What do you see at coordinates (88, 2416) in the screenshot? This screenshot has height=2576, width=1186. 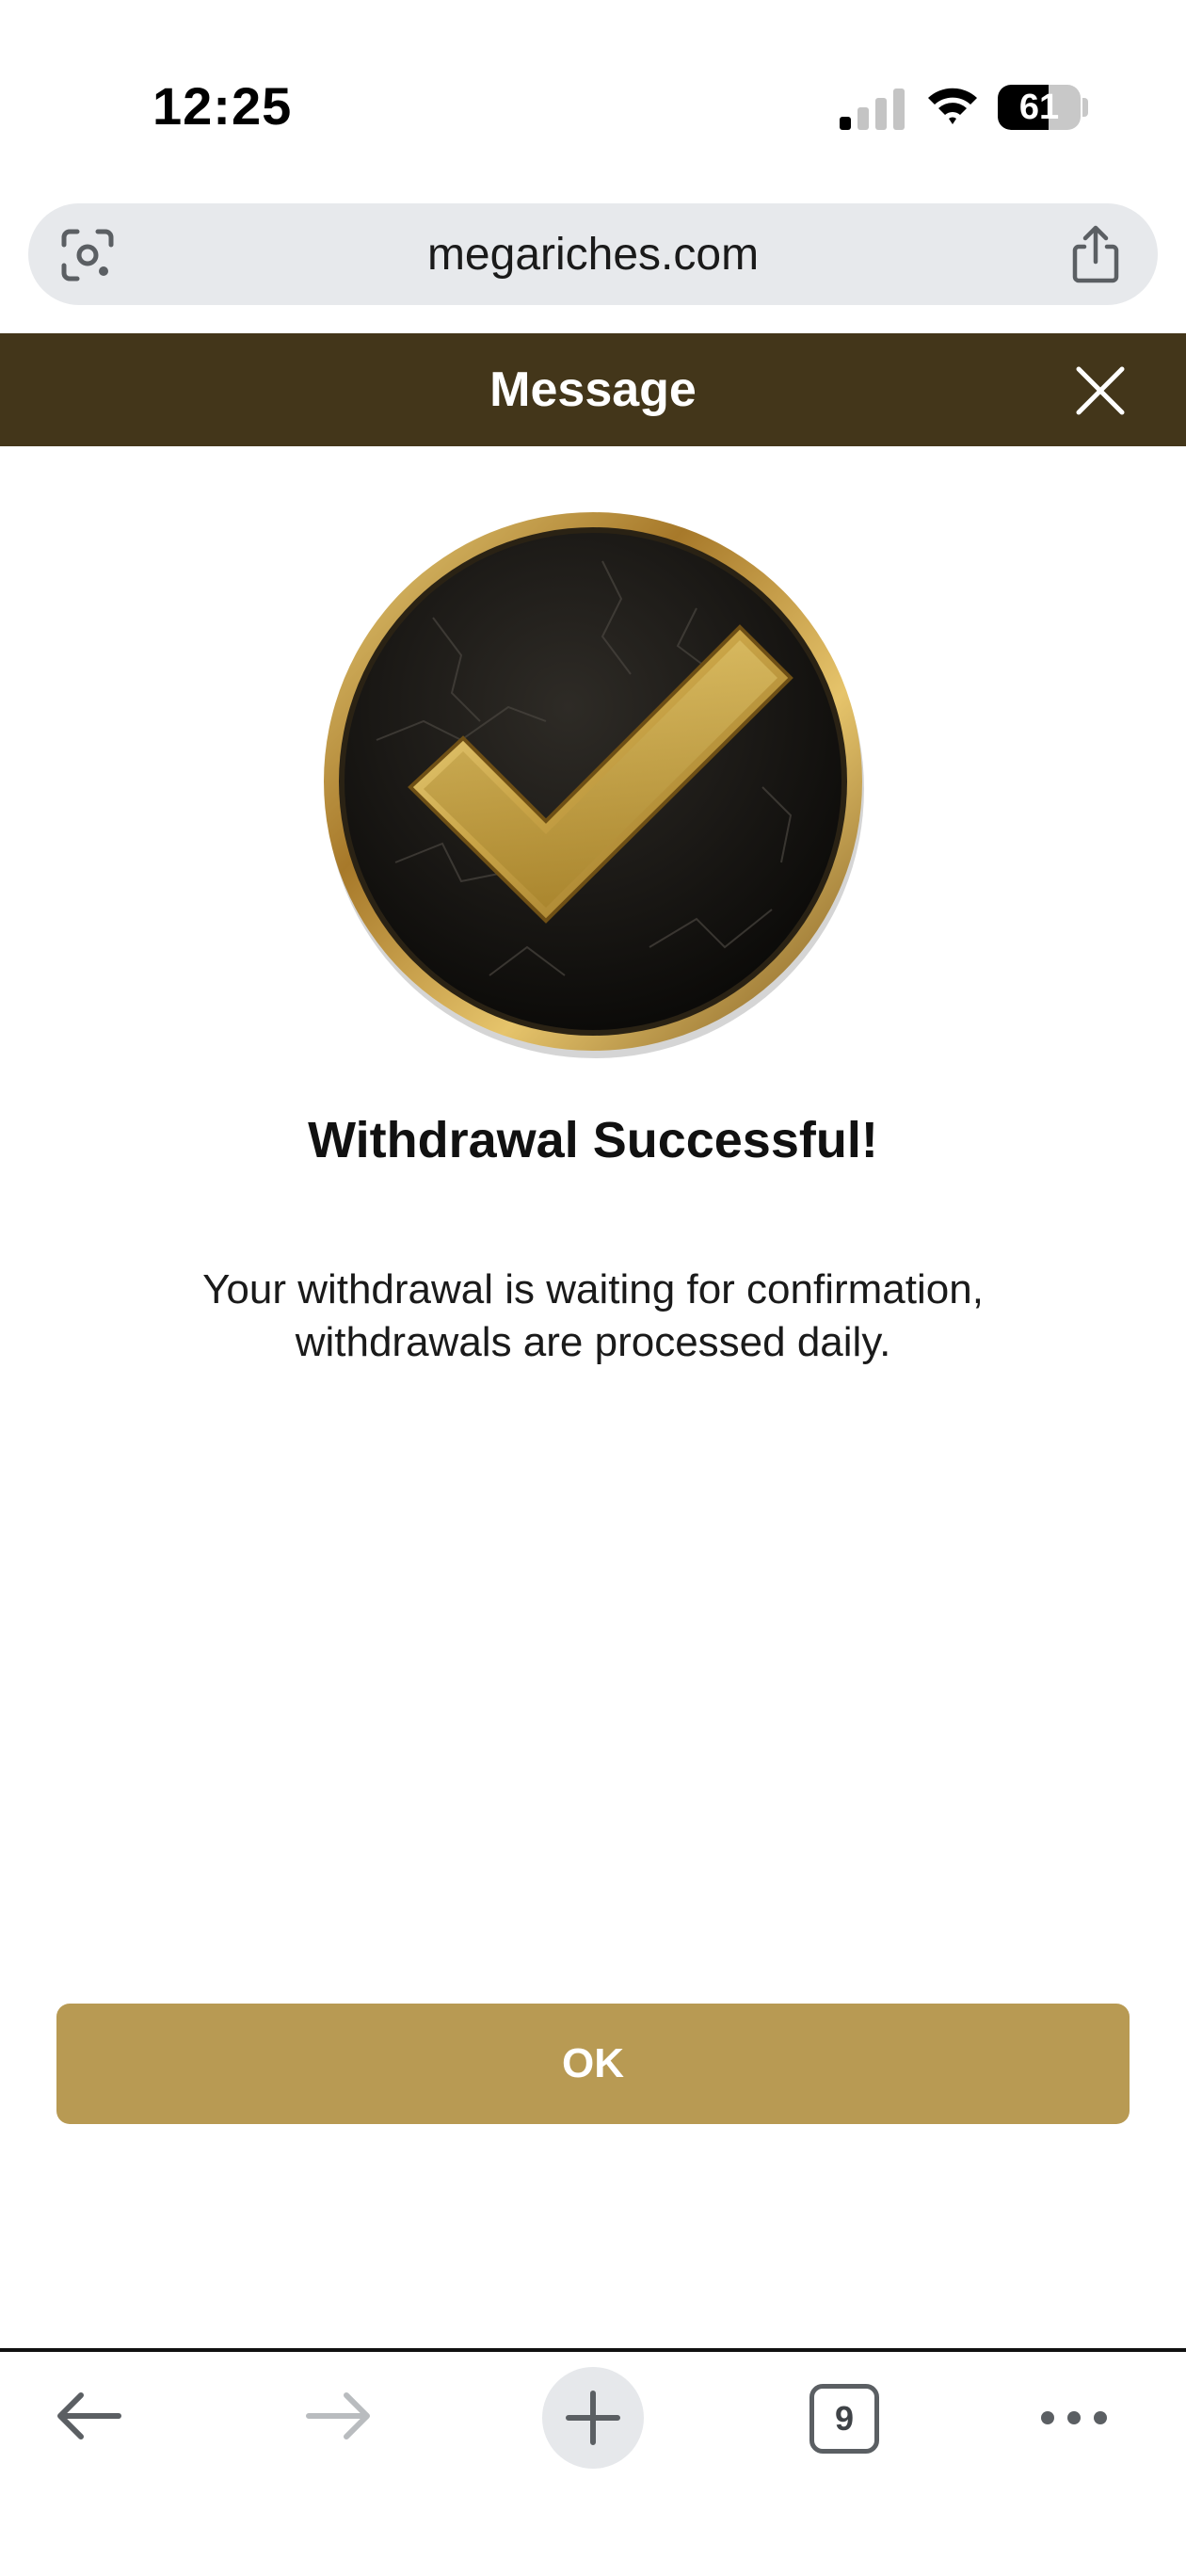 I see `back-arrow-icon` at bounding box center [88, 2416].